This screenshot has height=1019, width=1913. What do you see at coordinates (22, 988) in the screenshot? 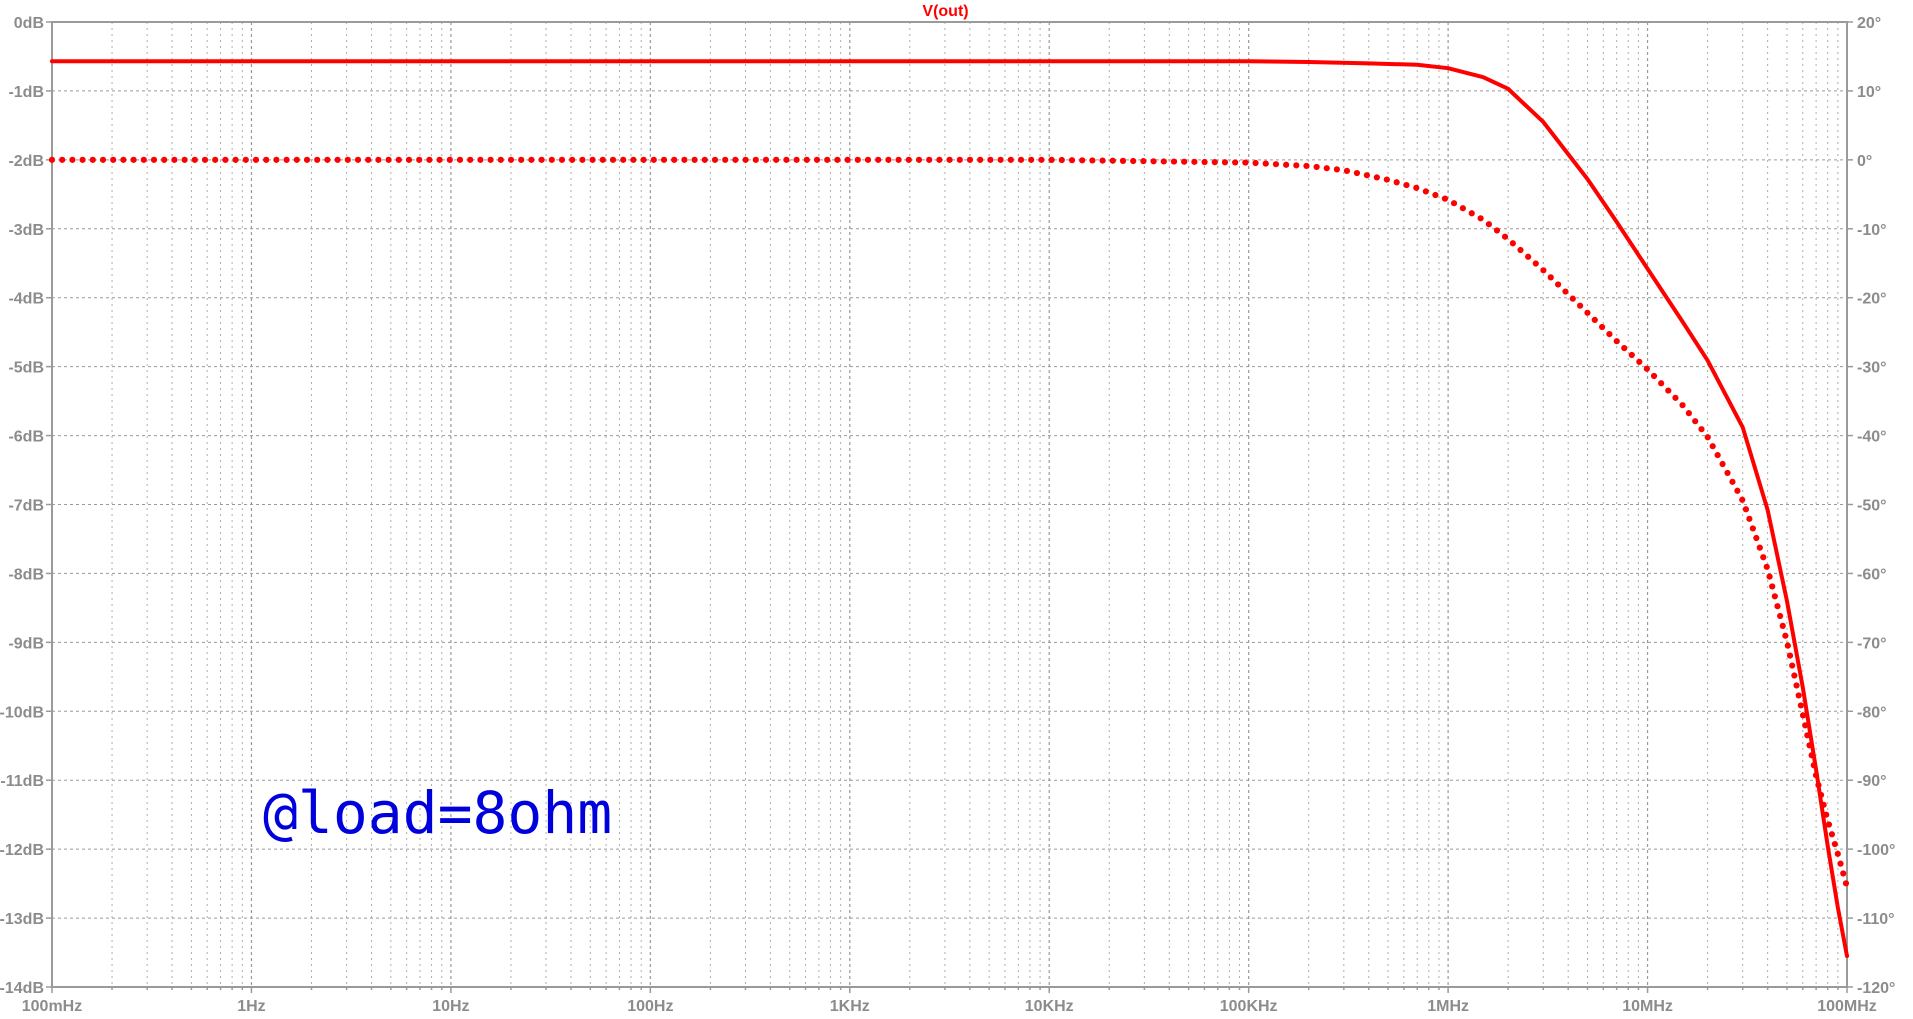
I see `y-left-tick-label: -14dB` at bounding box center [22, 988].